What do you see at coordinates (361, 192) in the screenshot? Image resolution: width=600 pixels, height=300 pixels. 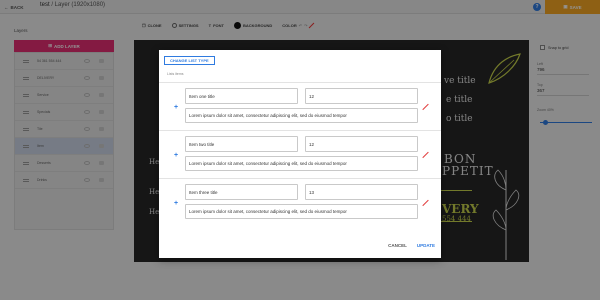 I see `item-value-input: 13` at bounding box center [361, 192].